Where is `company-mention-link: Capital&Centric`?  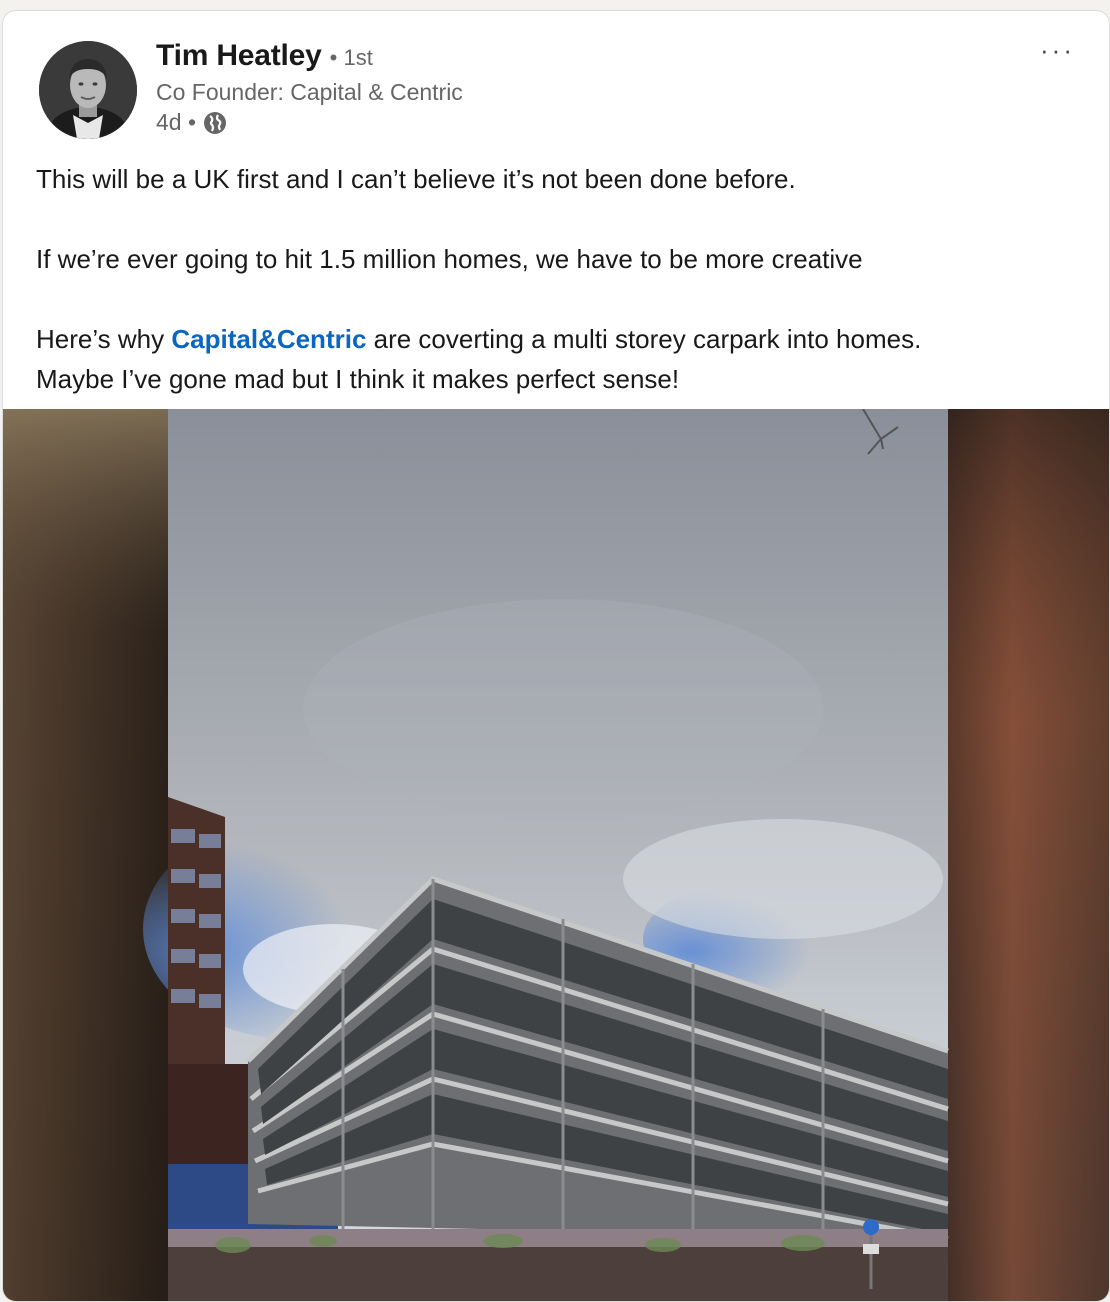
company-mention-link: Capital&Centric is located at coordinates (268, 339).